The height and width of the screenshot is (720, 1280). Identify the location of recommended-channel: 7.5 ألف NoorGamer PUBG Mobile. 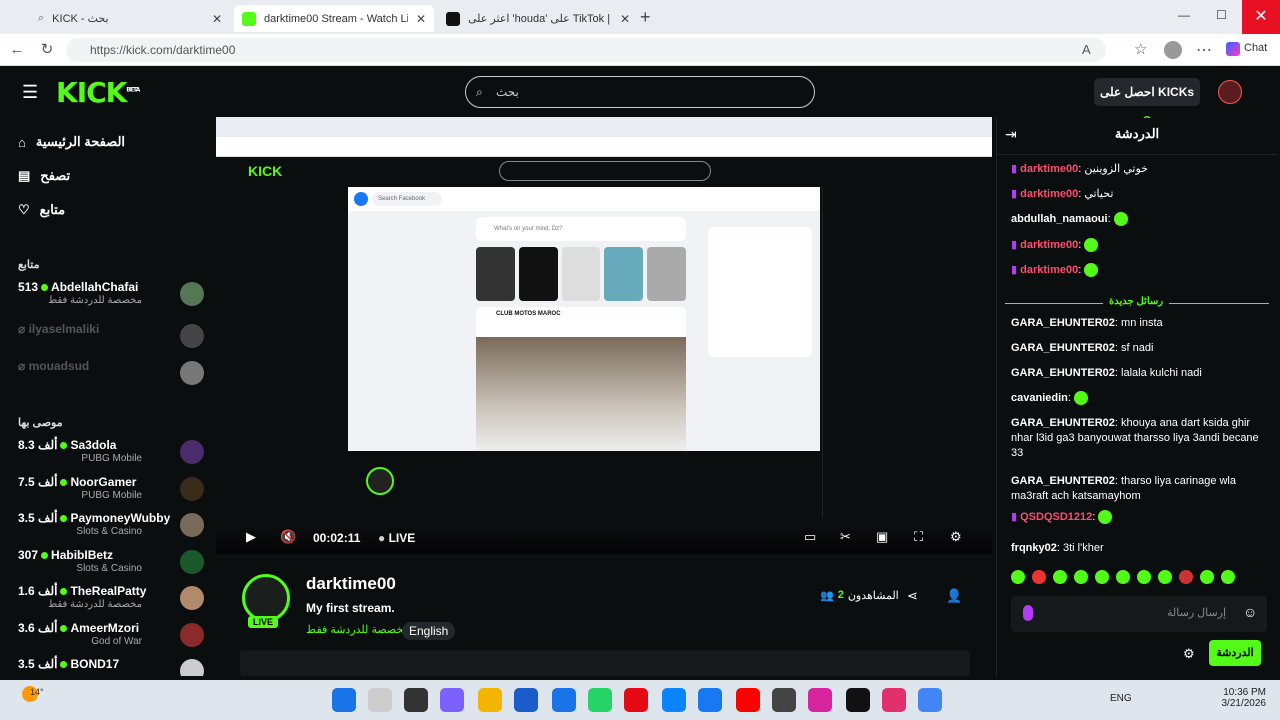
(111, 493).